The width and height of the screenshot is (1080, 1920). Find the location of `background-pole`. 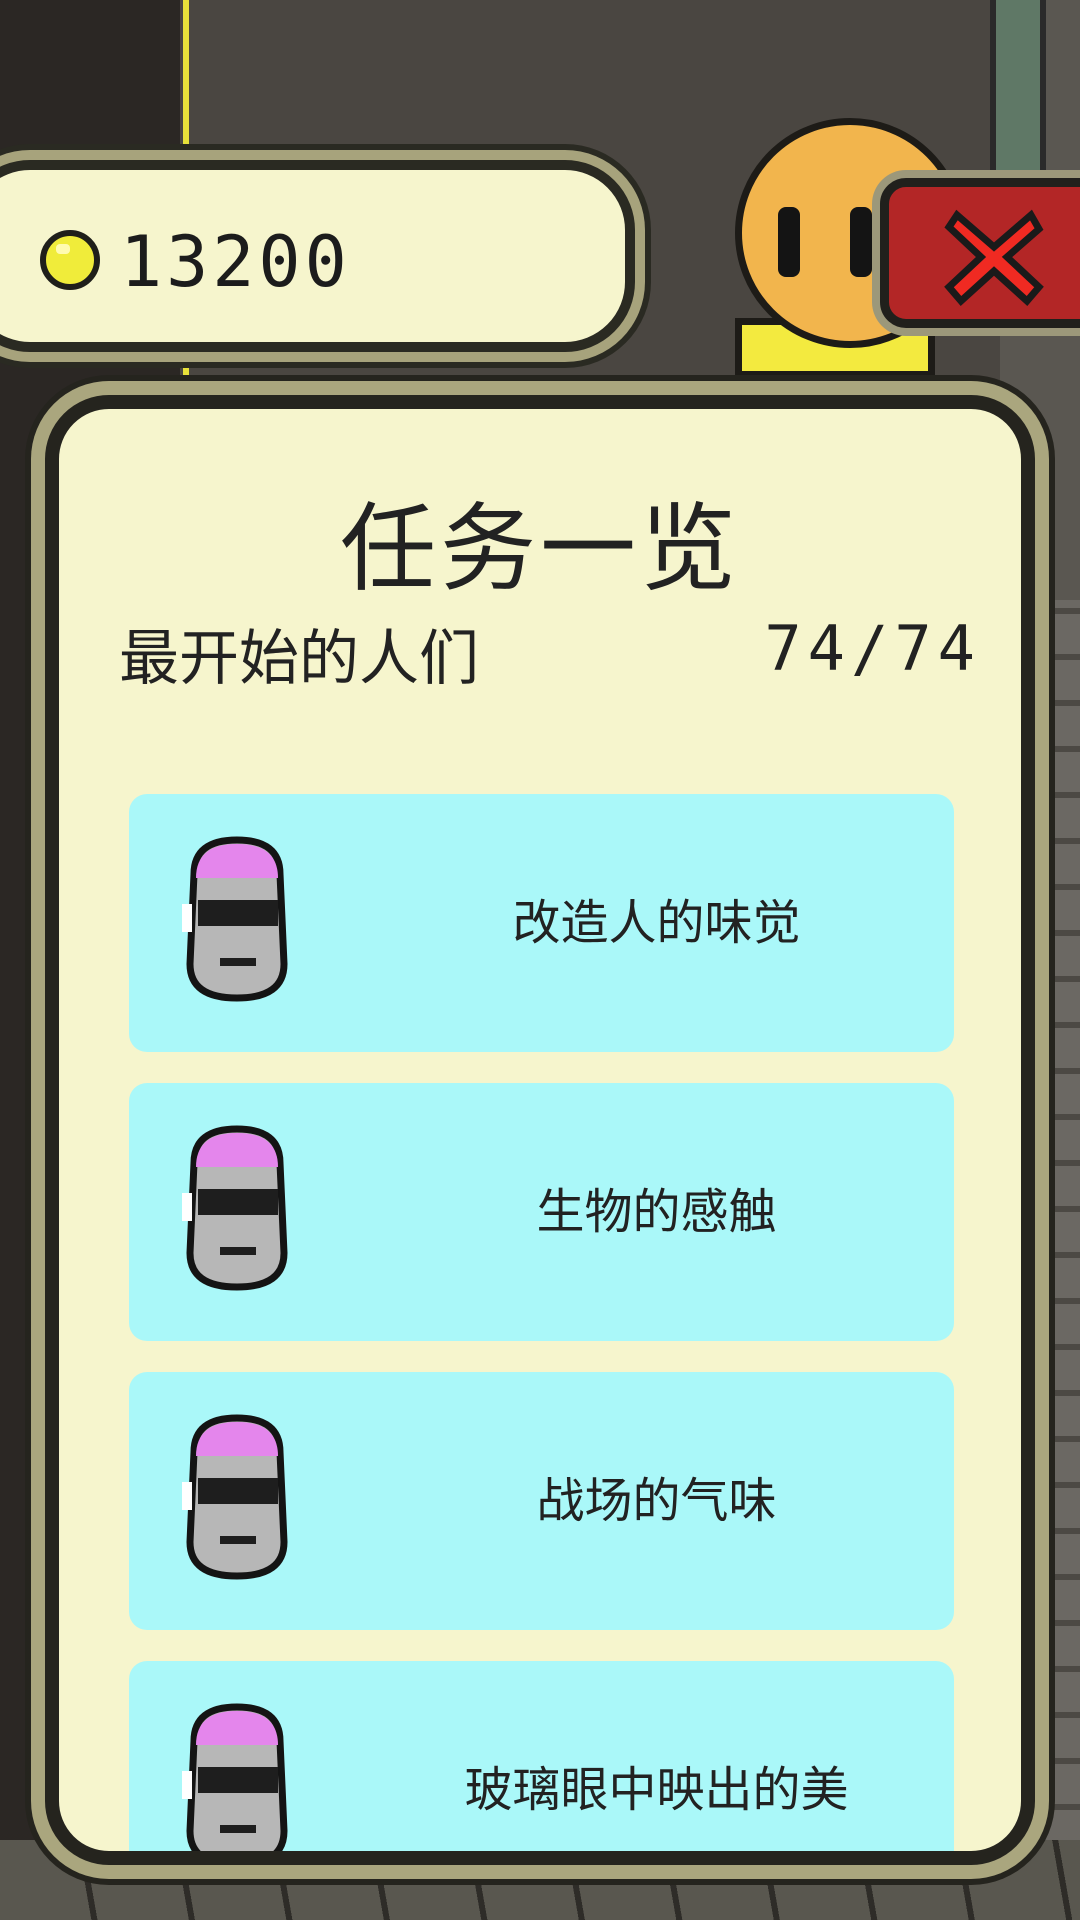

background-pole is located at coordinates (1018, 95).